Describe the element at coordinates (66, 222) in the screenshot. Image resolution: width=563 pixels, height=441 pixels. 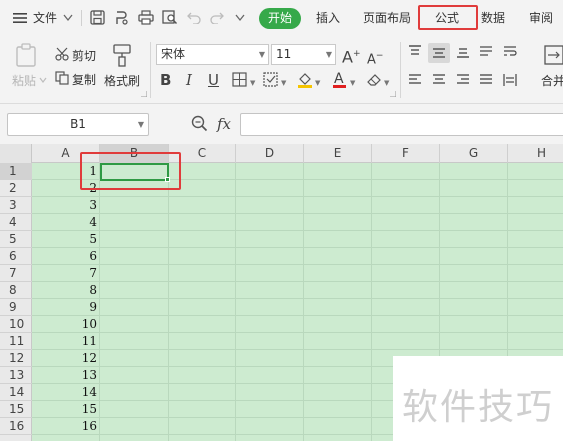
I see `cell-a4: 4` at that location.